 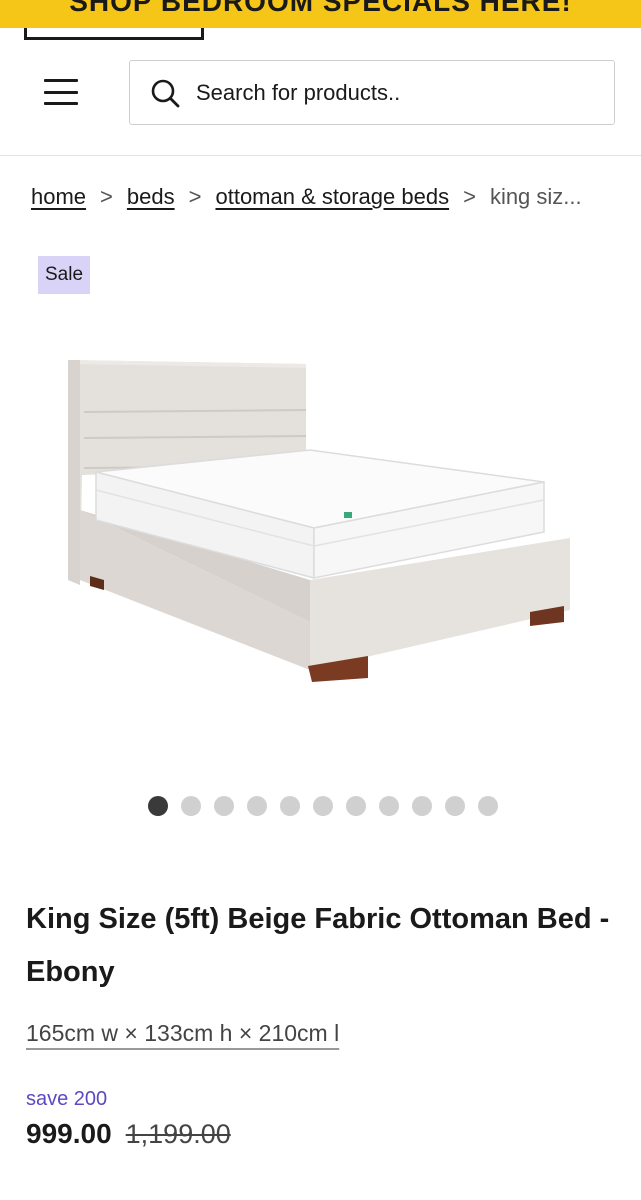 I want to click on current-price: 999.00, so click(x=69, y=1133).